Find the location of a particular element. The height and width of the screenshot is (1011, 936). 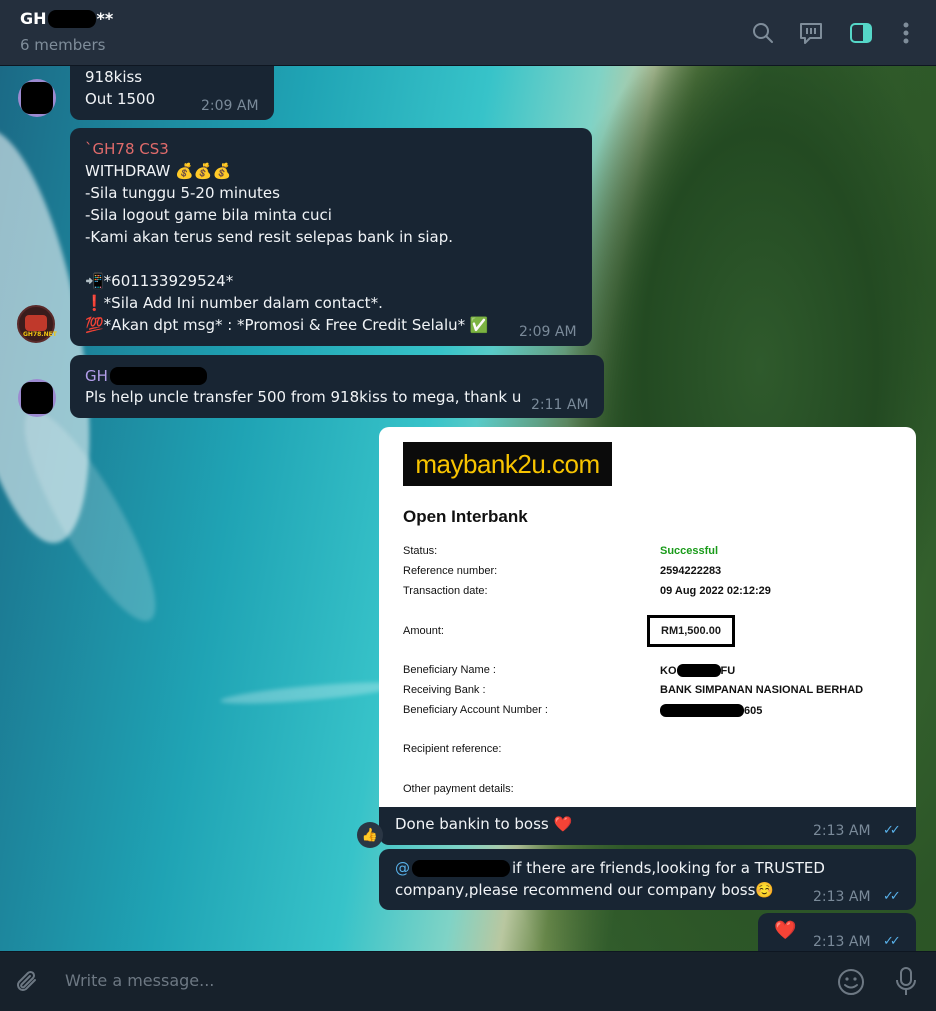

sender-name-prefix: GH is located at coordinates (96, 376).